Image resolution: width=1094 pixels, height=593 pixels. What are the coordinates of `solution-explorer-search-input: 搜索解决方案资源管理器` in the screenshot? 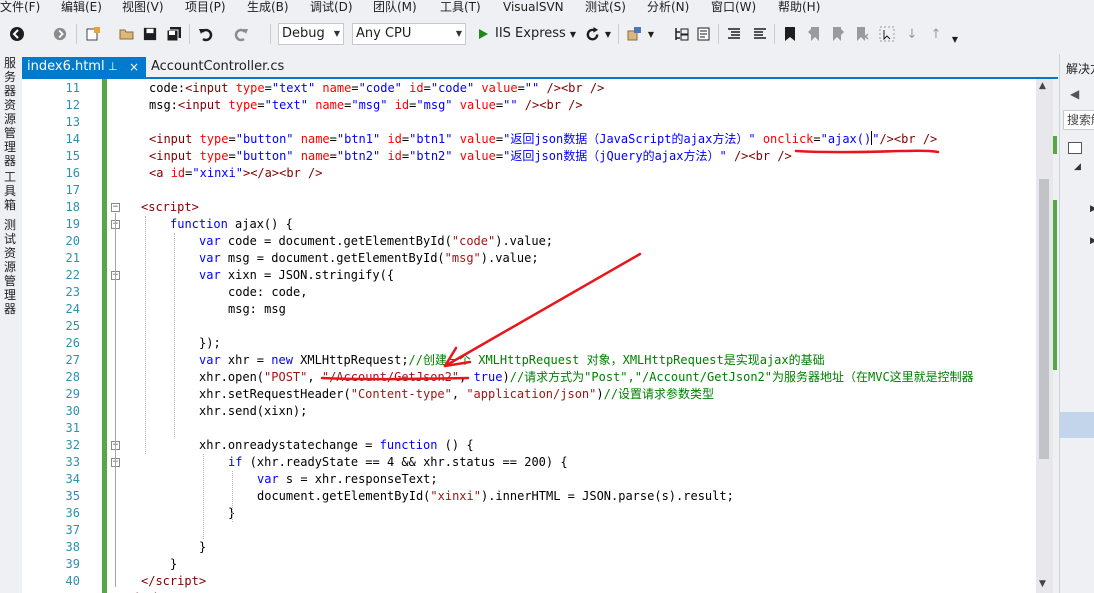 It's located at (1078, 120).